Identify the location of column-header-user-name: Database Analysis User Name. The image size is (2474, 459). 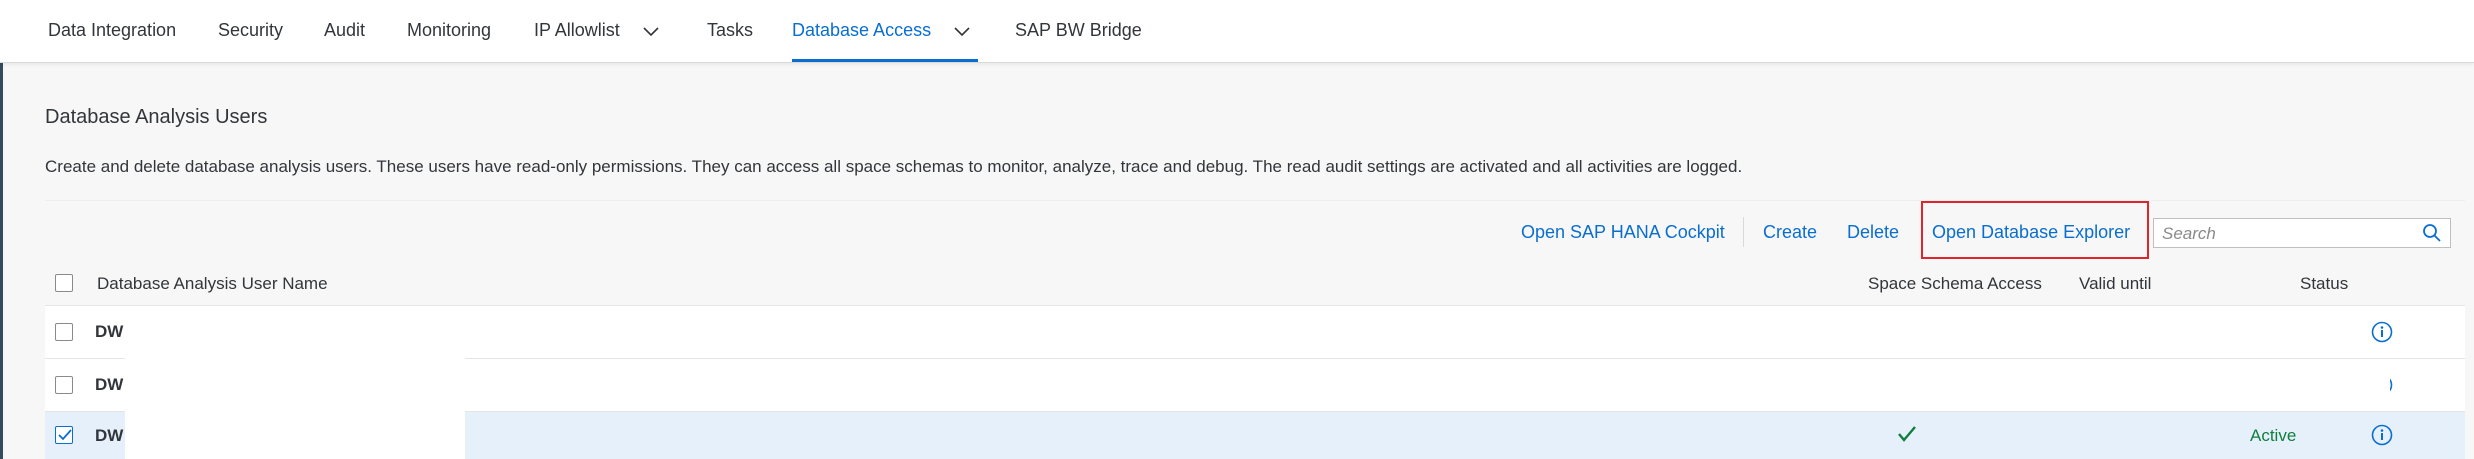
(212, 283).